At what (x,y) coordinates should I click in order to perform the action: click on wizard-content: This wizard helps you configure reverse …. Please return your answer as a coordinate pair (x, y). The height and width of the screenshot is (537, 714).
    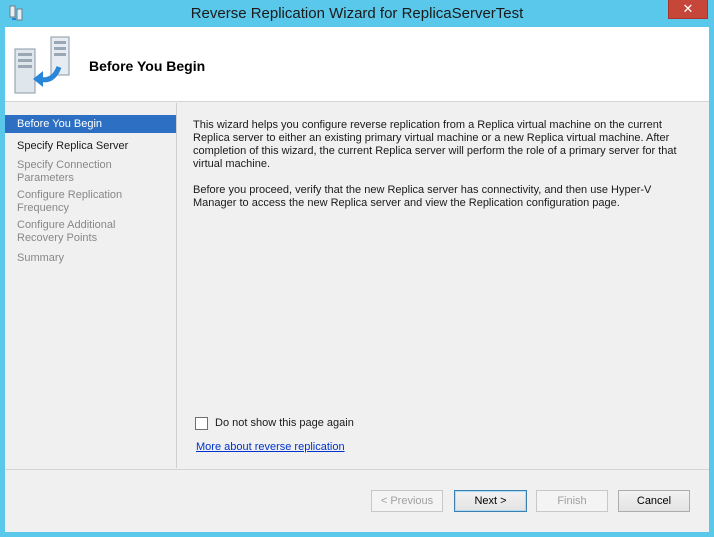
    Looking at the image, I should click on (443, 171).